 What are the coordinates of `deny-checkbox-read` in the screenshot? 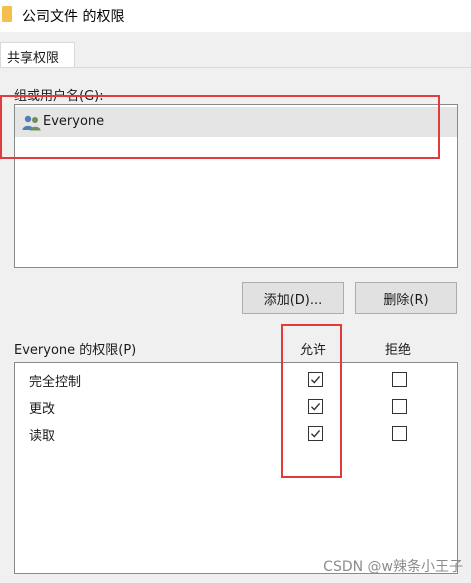 It's located at (399, 433).